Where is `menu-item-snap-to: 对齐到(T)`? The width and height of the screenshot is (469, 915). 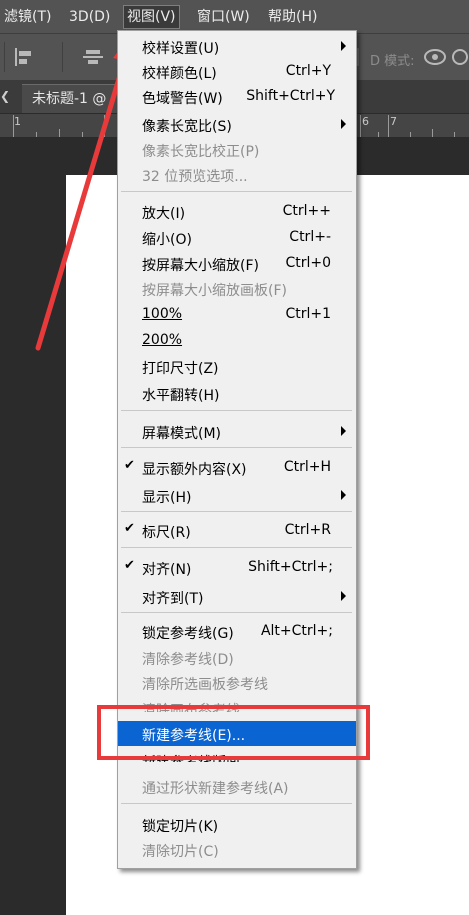 menu-item-snap-to: 对齐到(T) is located at coordinates (237, 596).